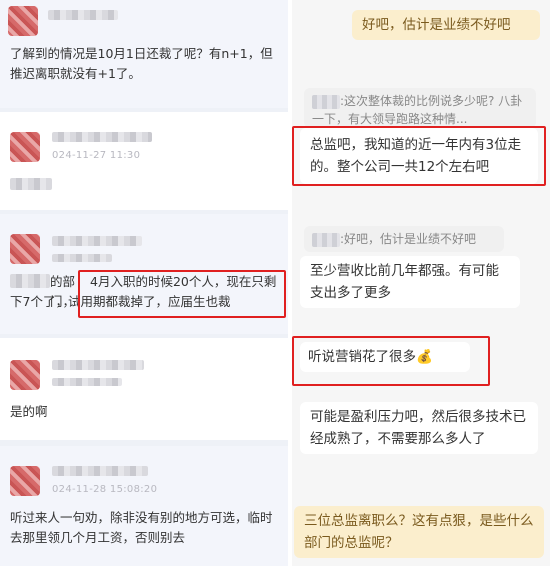 Image resolution: width=550 pixels, height=566 pixels. I want to click on timestamp: 024-11-28 15:08:20, so click(105, 489).